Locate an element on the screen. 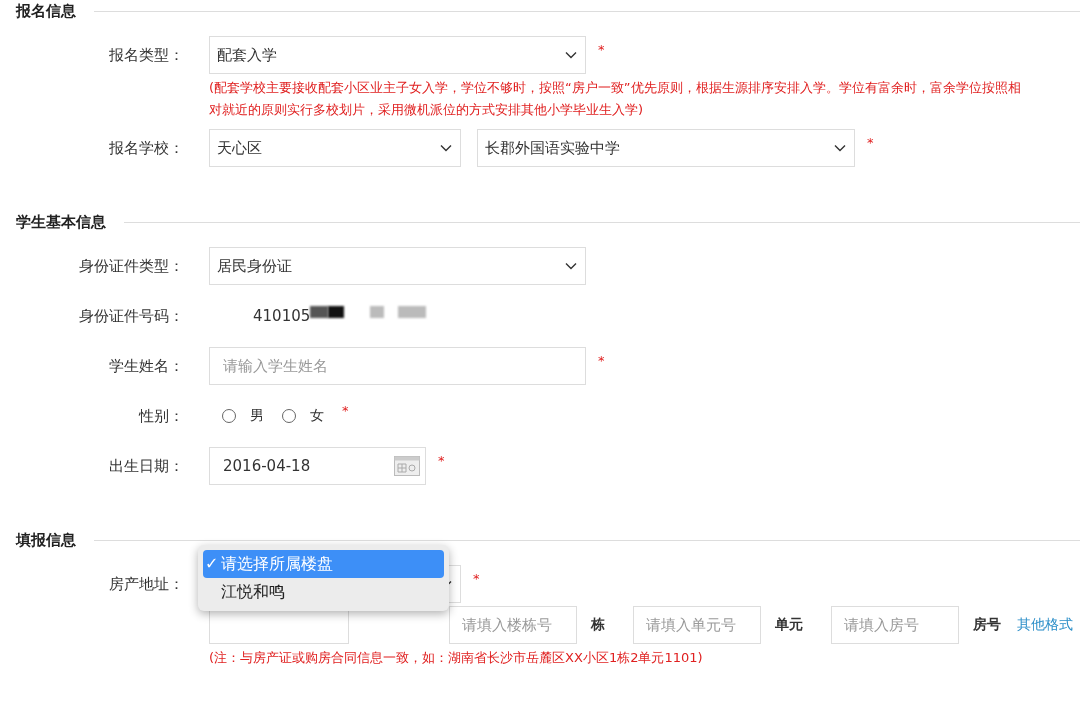 The image size is (1080, 710). text-input: 请输入学生姓名 is located at coordinates (397, 366).